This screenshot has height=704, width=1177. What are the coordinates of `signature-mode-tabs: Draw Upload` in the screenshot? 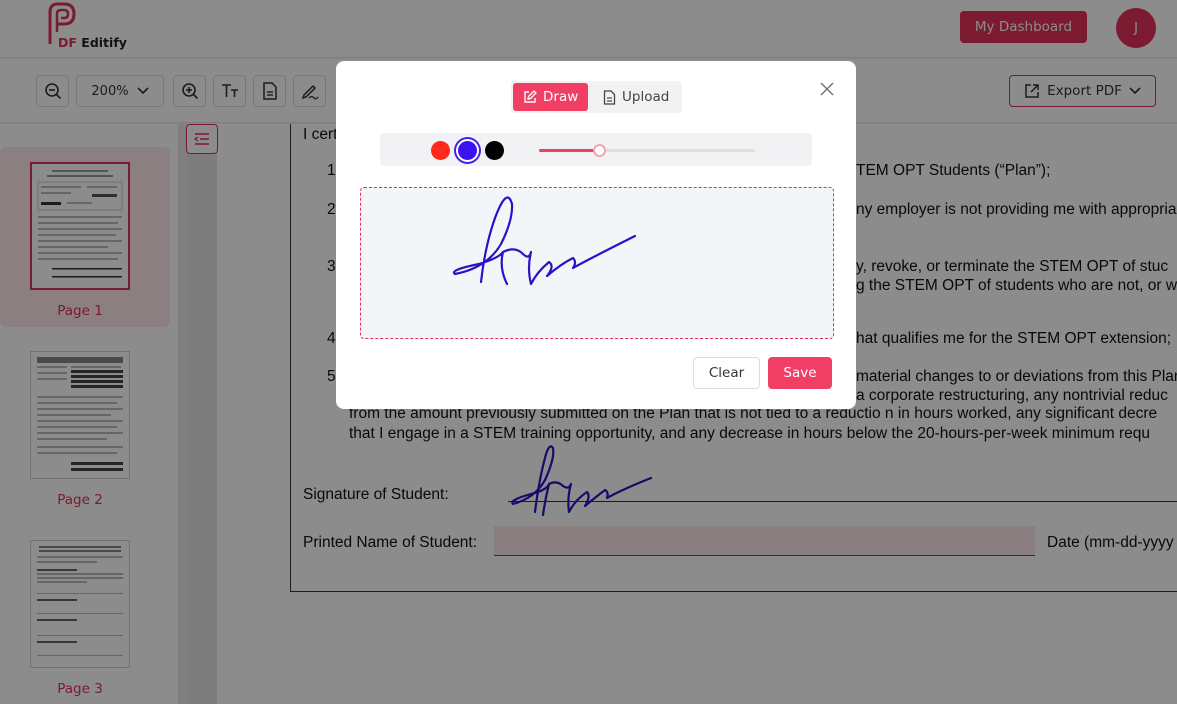 It's located at (596, 97).